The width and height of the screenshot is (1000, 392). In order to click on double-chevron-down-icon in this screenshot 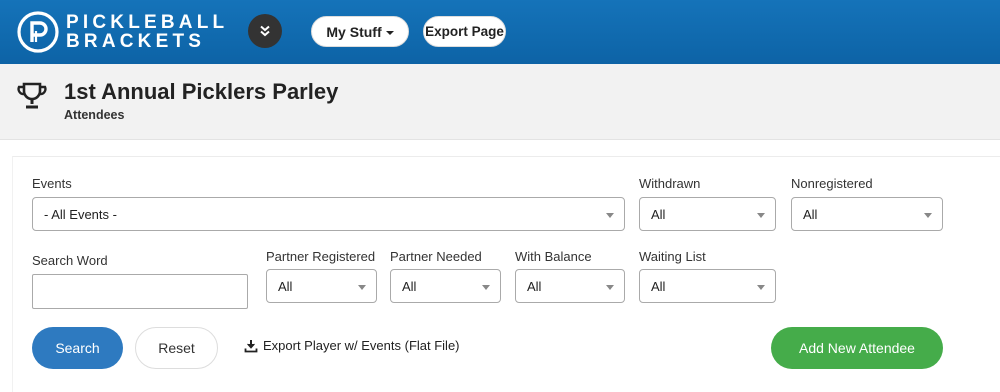, I will do `click(265, 31)`.